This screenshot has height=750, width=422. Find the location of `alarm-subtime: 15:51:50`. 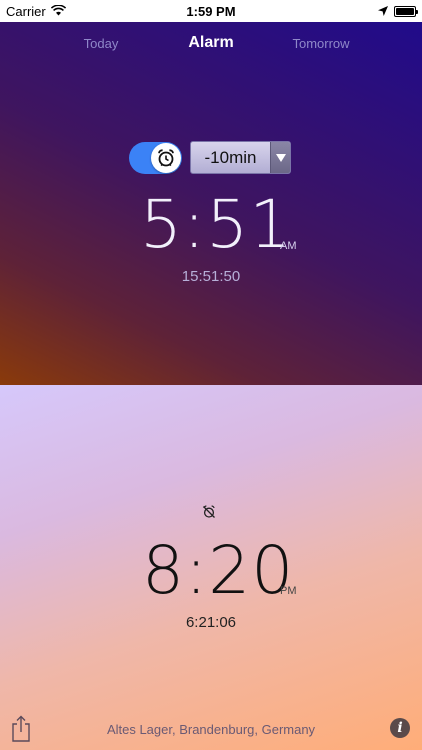

alarm-subtime: 15:51:50 is located at coordinates (211, 276).